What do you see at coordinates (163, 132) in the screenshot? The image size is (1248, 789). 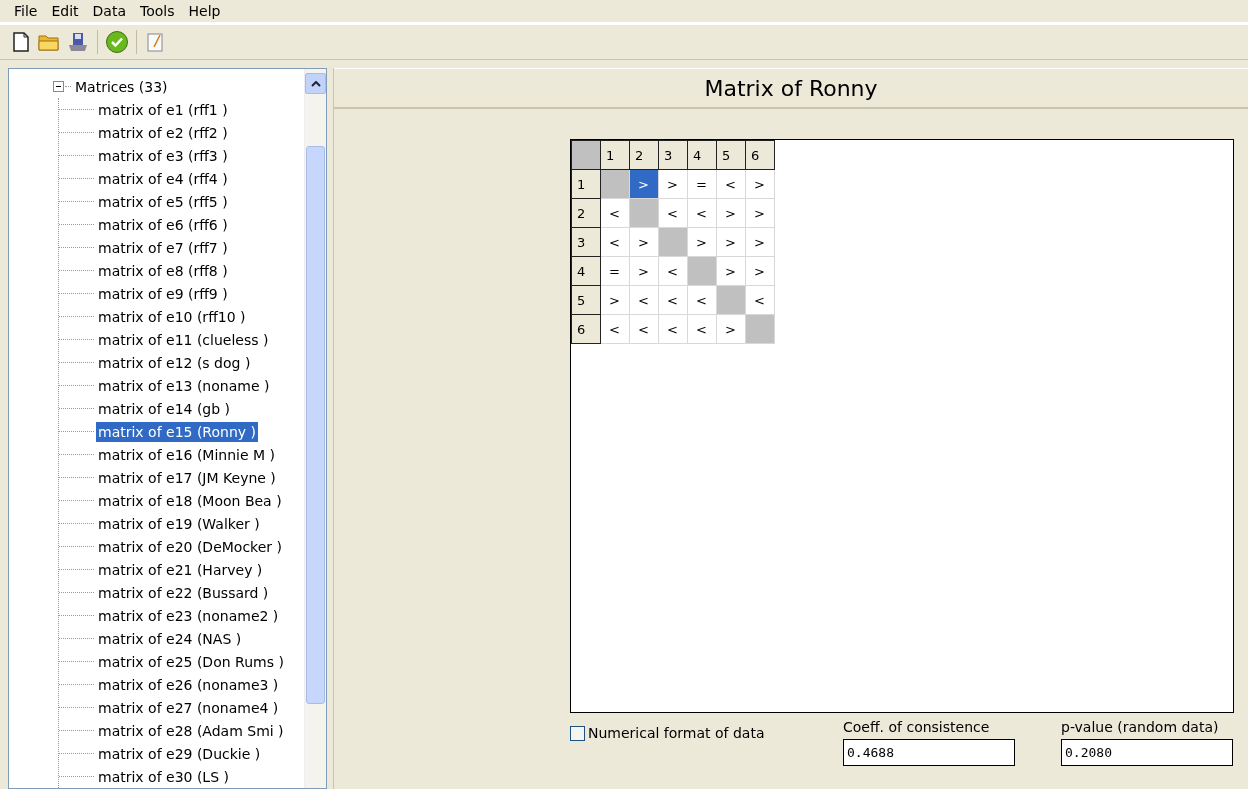 I see `tree-item: matrix of e2 (rff2 )` at bounding box center [163, 132].